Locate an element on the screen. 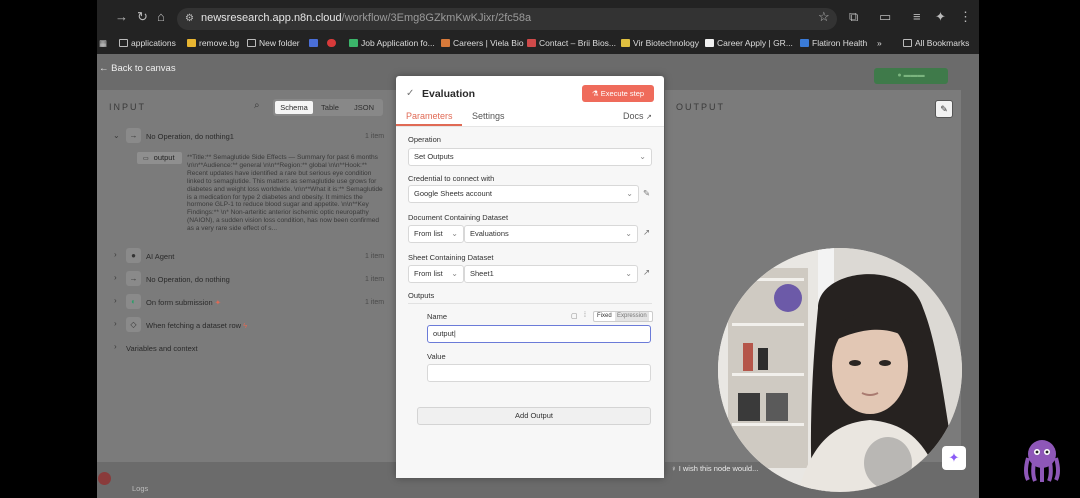 The image size is (1080, 498). bookmark-item: Vir Biotechnology is located at coordinates (660, 43).